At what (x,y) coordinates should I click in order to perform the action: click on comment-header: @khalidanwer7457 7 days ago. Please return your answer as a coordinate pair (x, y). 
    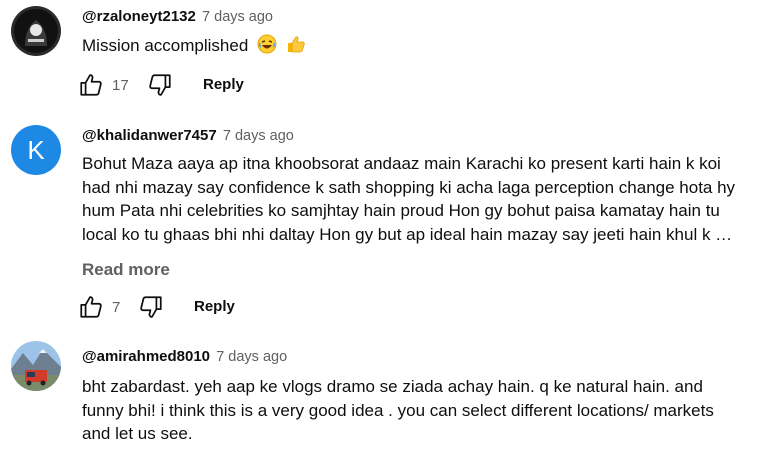
    Looking at the image, I should click on (188, 135).